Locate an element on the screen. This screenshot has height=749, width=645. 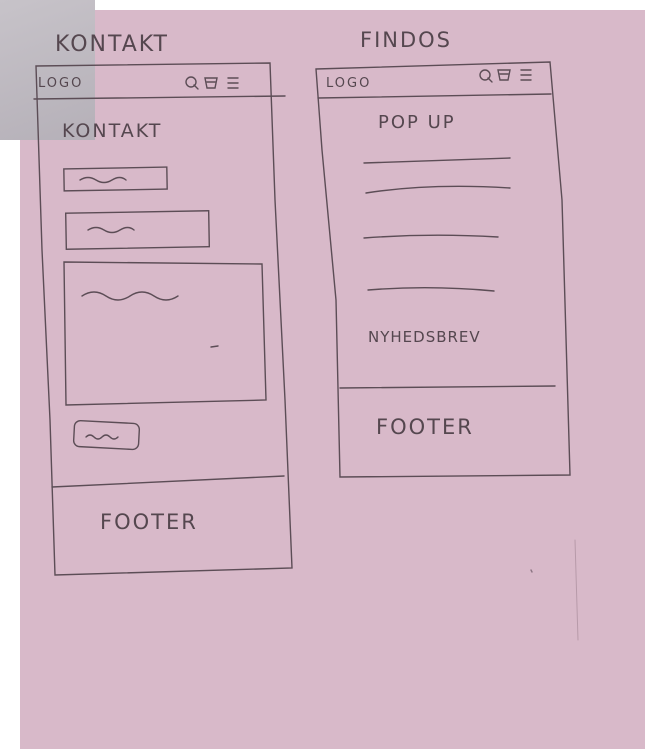
left-search-icon is located at coordinates (192, 83).